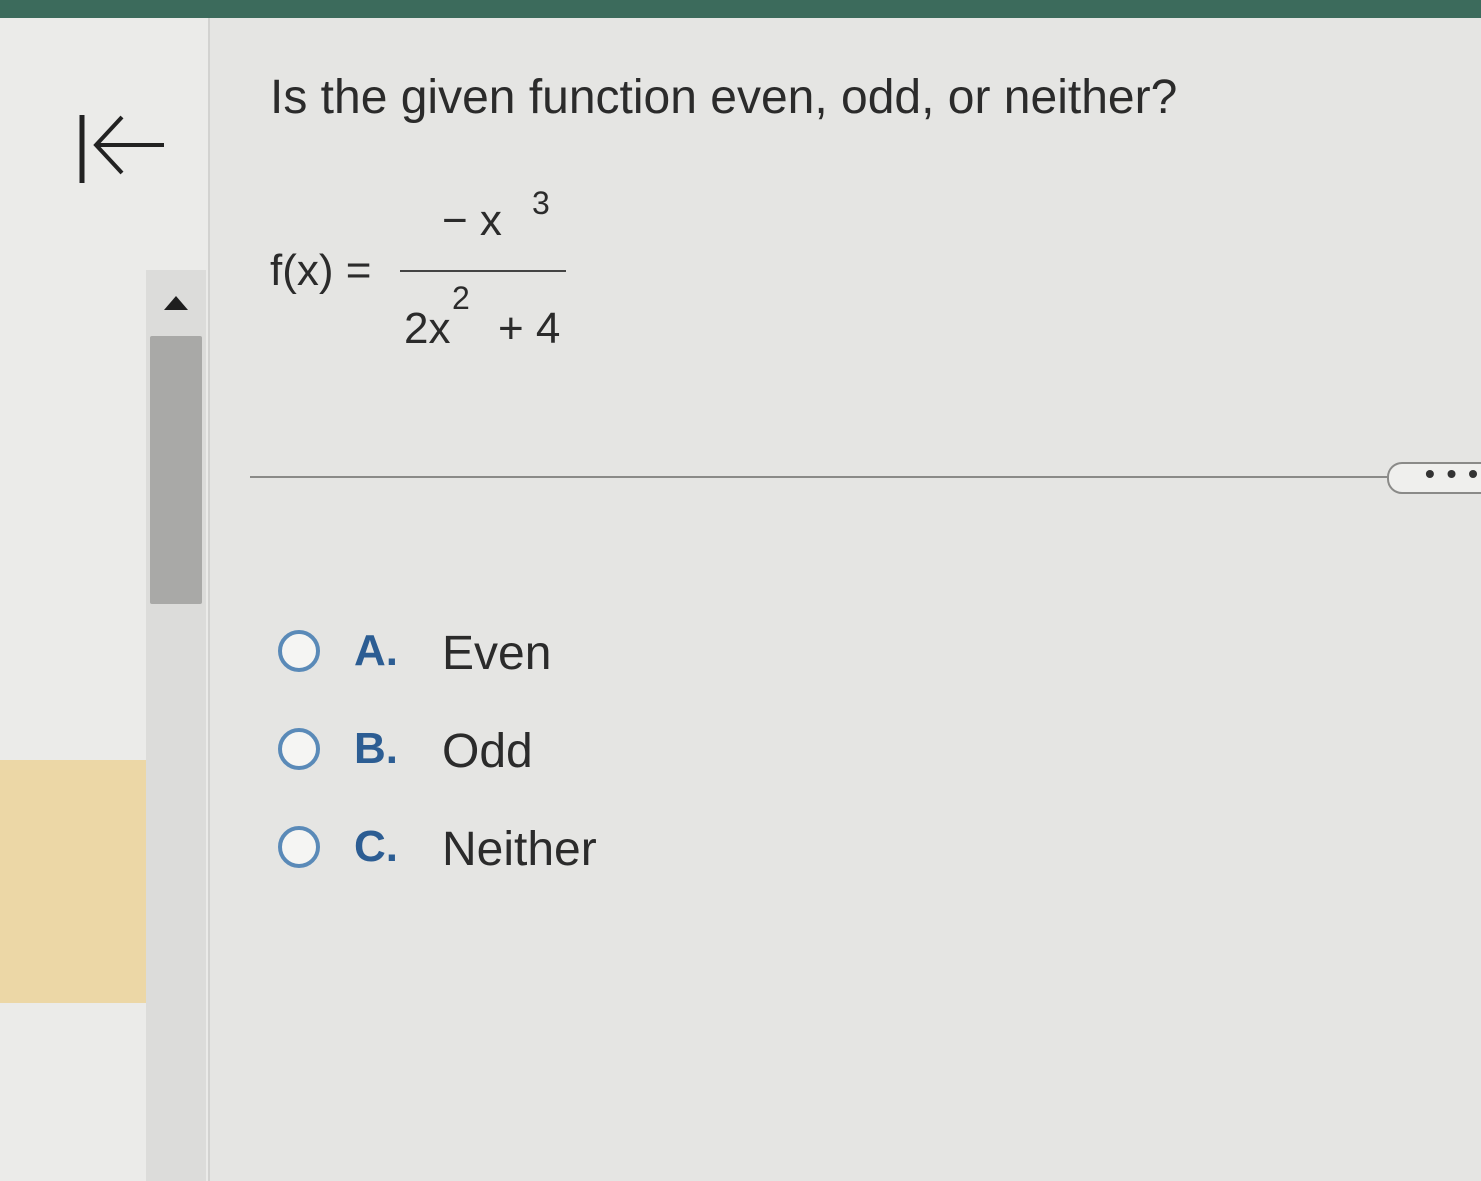 This screenshot has width=1481, height=1181. I want to click on radio-button-b, so click(299, 749).